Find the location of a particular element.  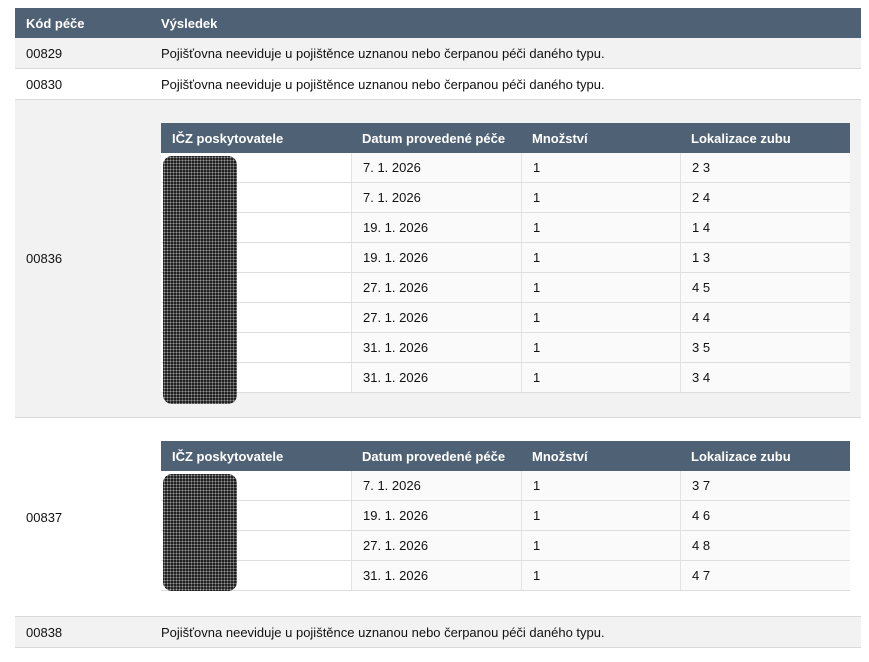

care-code: 00830 is located at coordinates (44, 84).